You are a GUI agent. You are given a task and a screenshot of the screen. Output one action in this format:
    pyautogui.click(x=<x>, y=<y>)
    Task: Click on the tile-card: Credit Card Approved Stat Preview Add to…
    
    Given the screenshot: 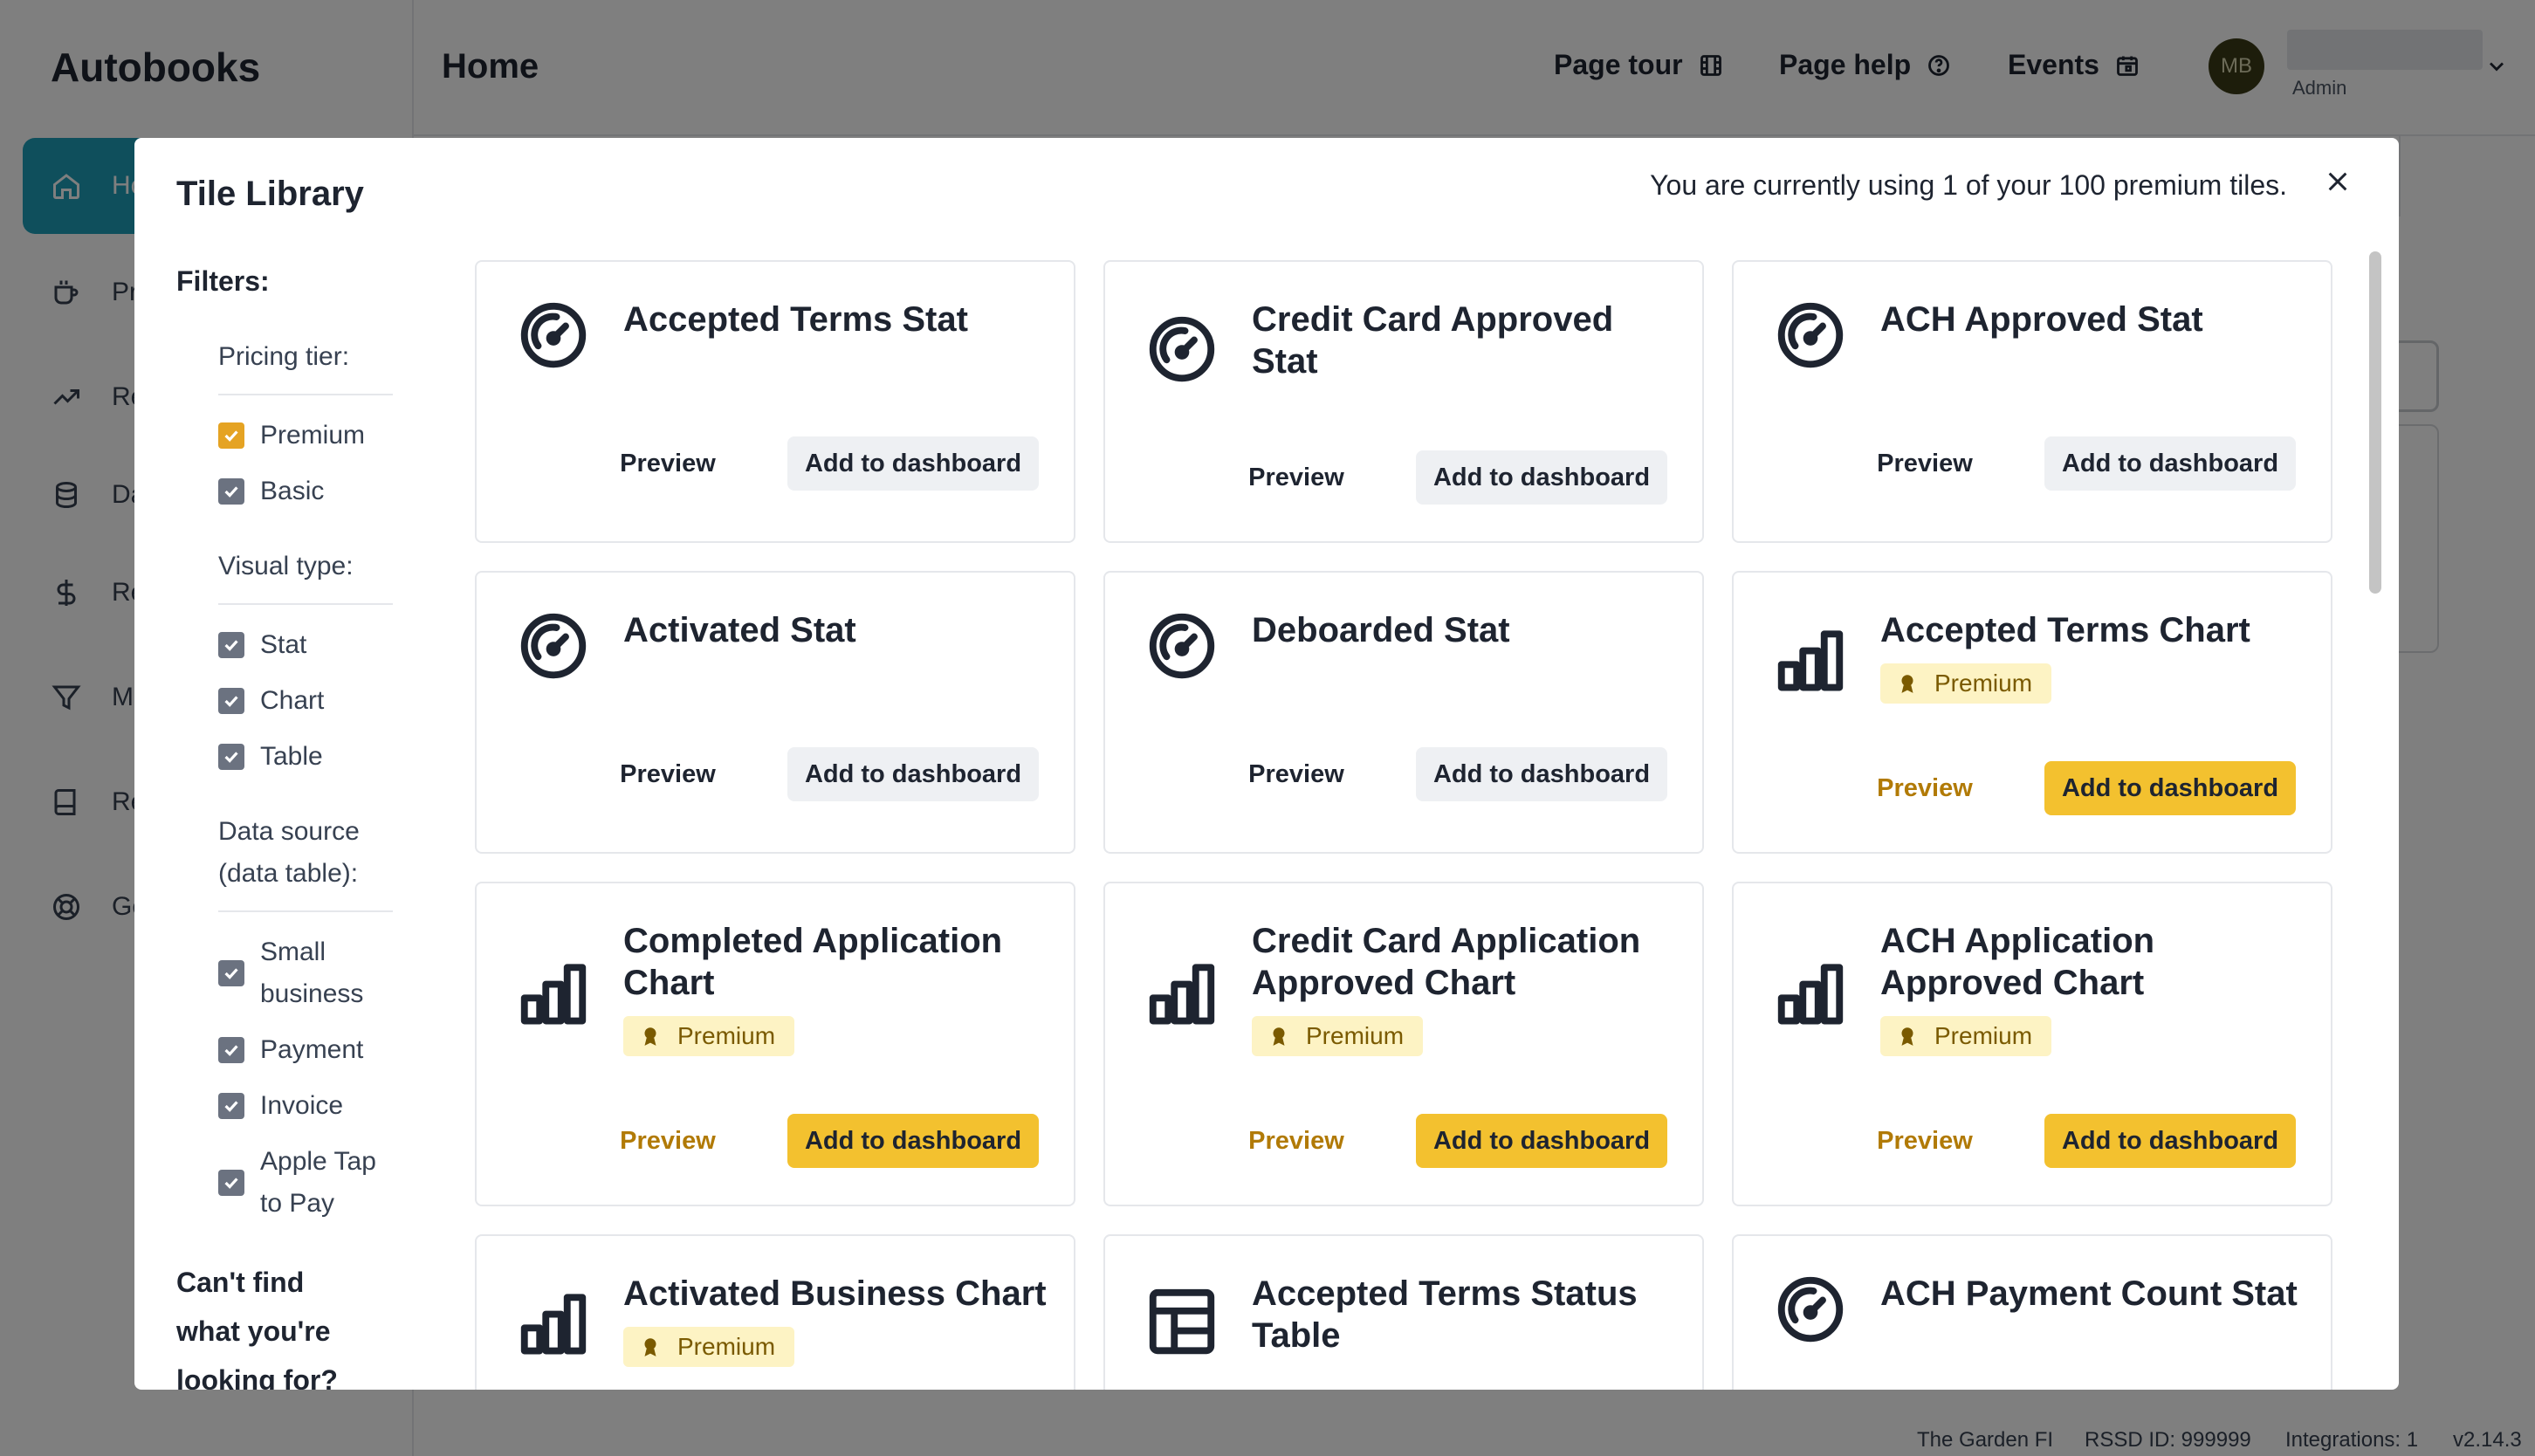 What is the action you would take?
    pyautogui.click(x=1403, y=401)
    